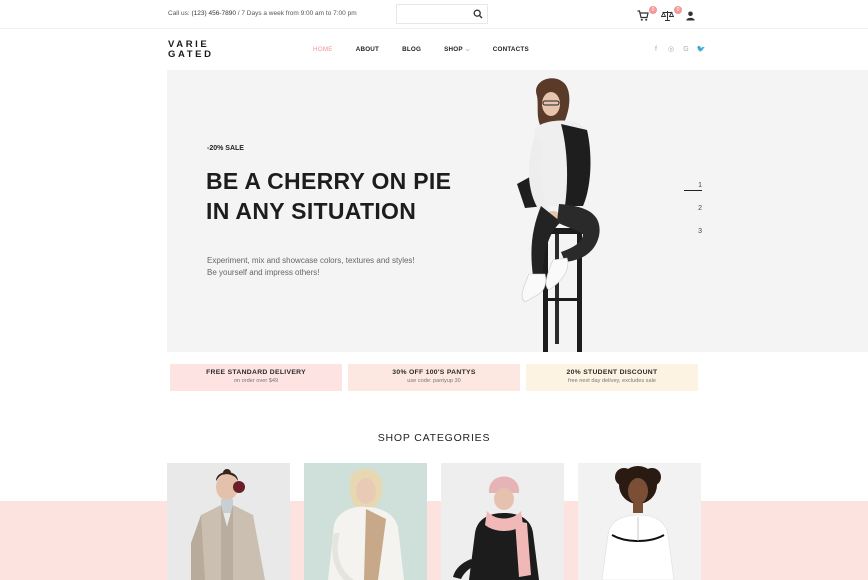 This screenshot has width=868, height=580. I want to click on slide-dot-3: 3, so click(692, 239).